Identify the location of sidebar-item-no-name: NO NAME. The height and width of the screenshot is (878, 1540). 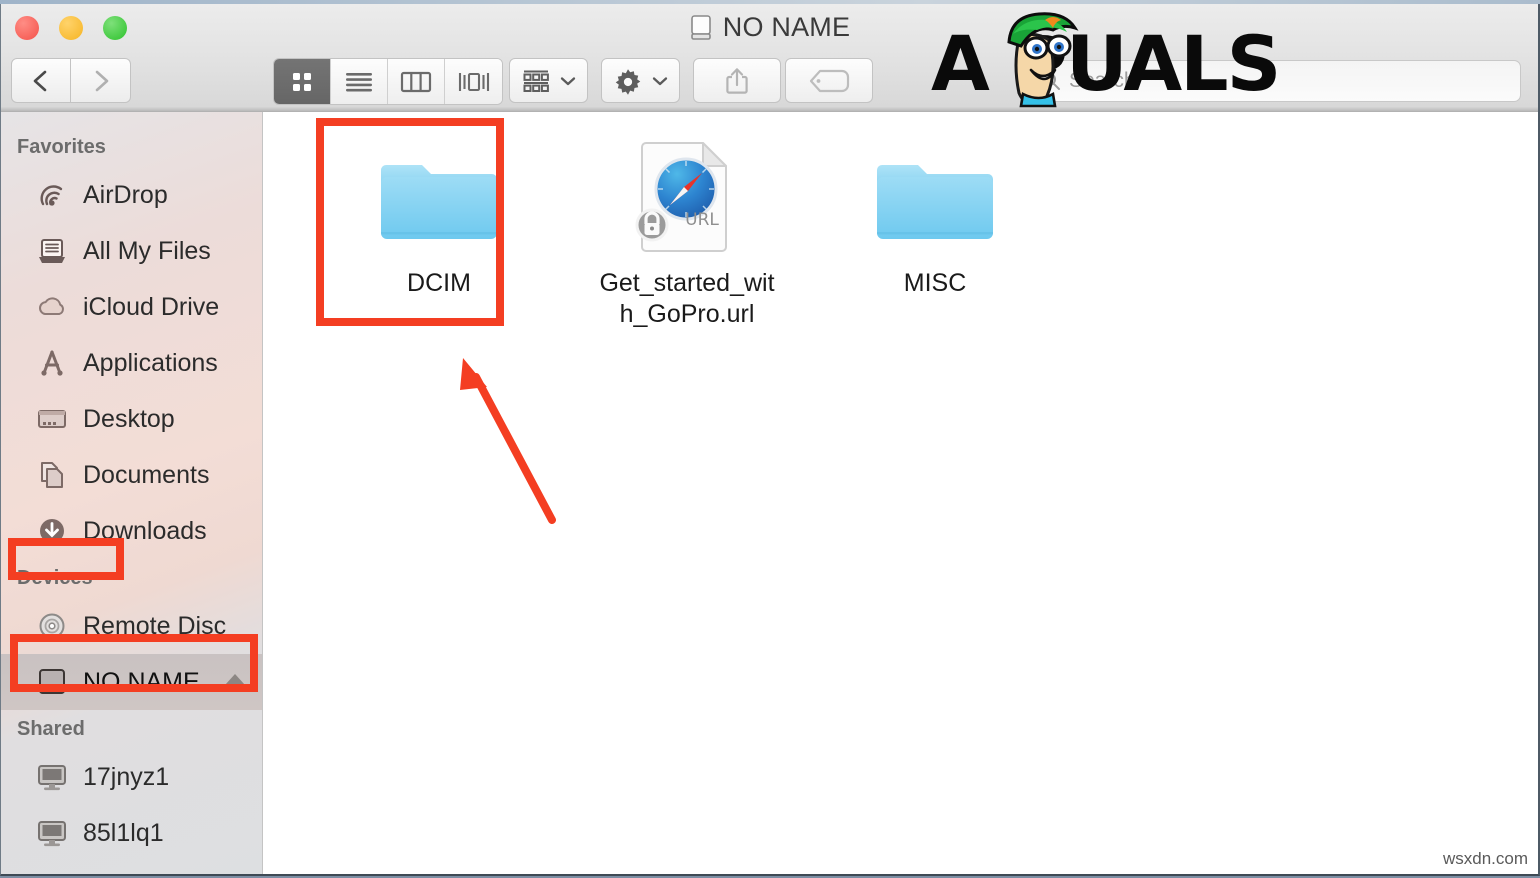
(131, 682).